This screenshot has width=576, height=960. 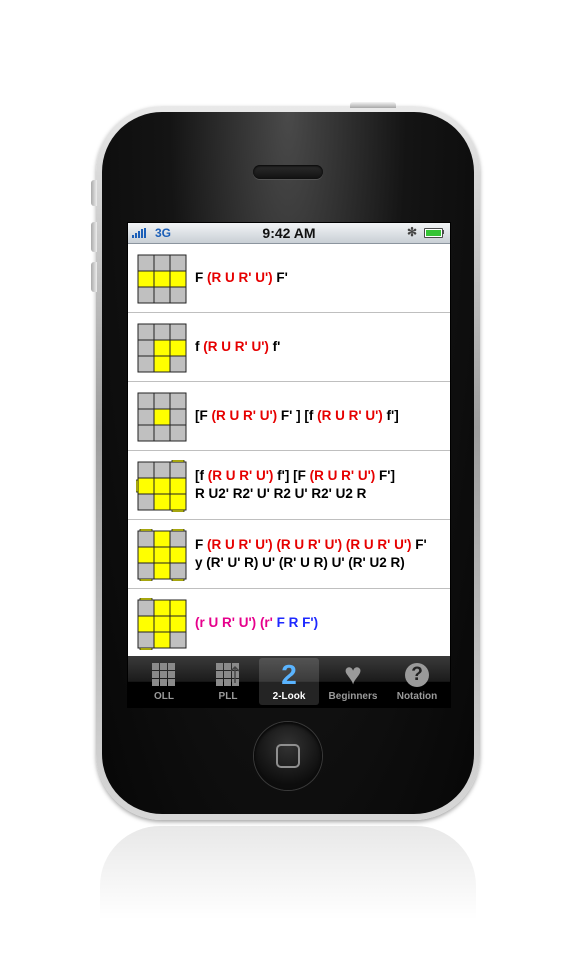 What do you see at coordinates (281, 493) in the screenshot?
I see `move-segment: R U2' R2' U' R2 U' R2' U2 R` at bounding box center [281, 493].